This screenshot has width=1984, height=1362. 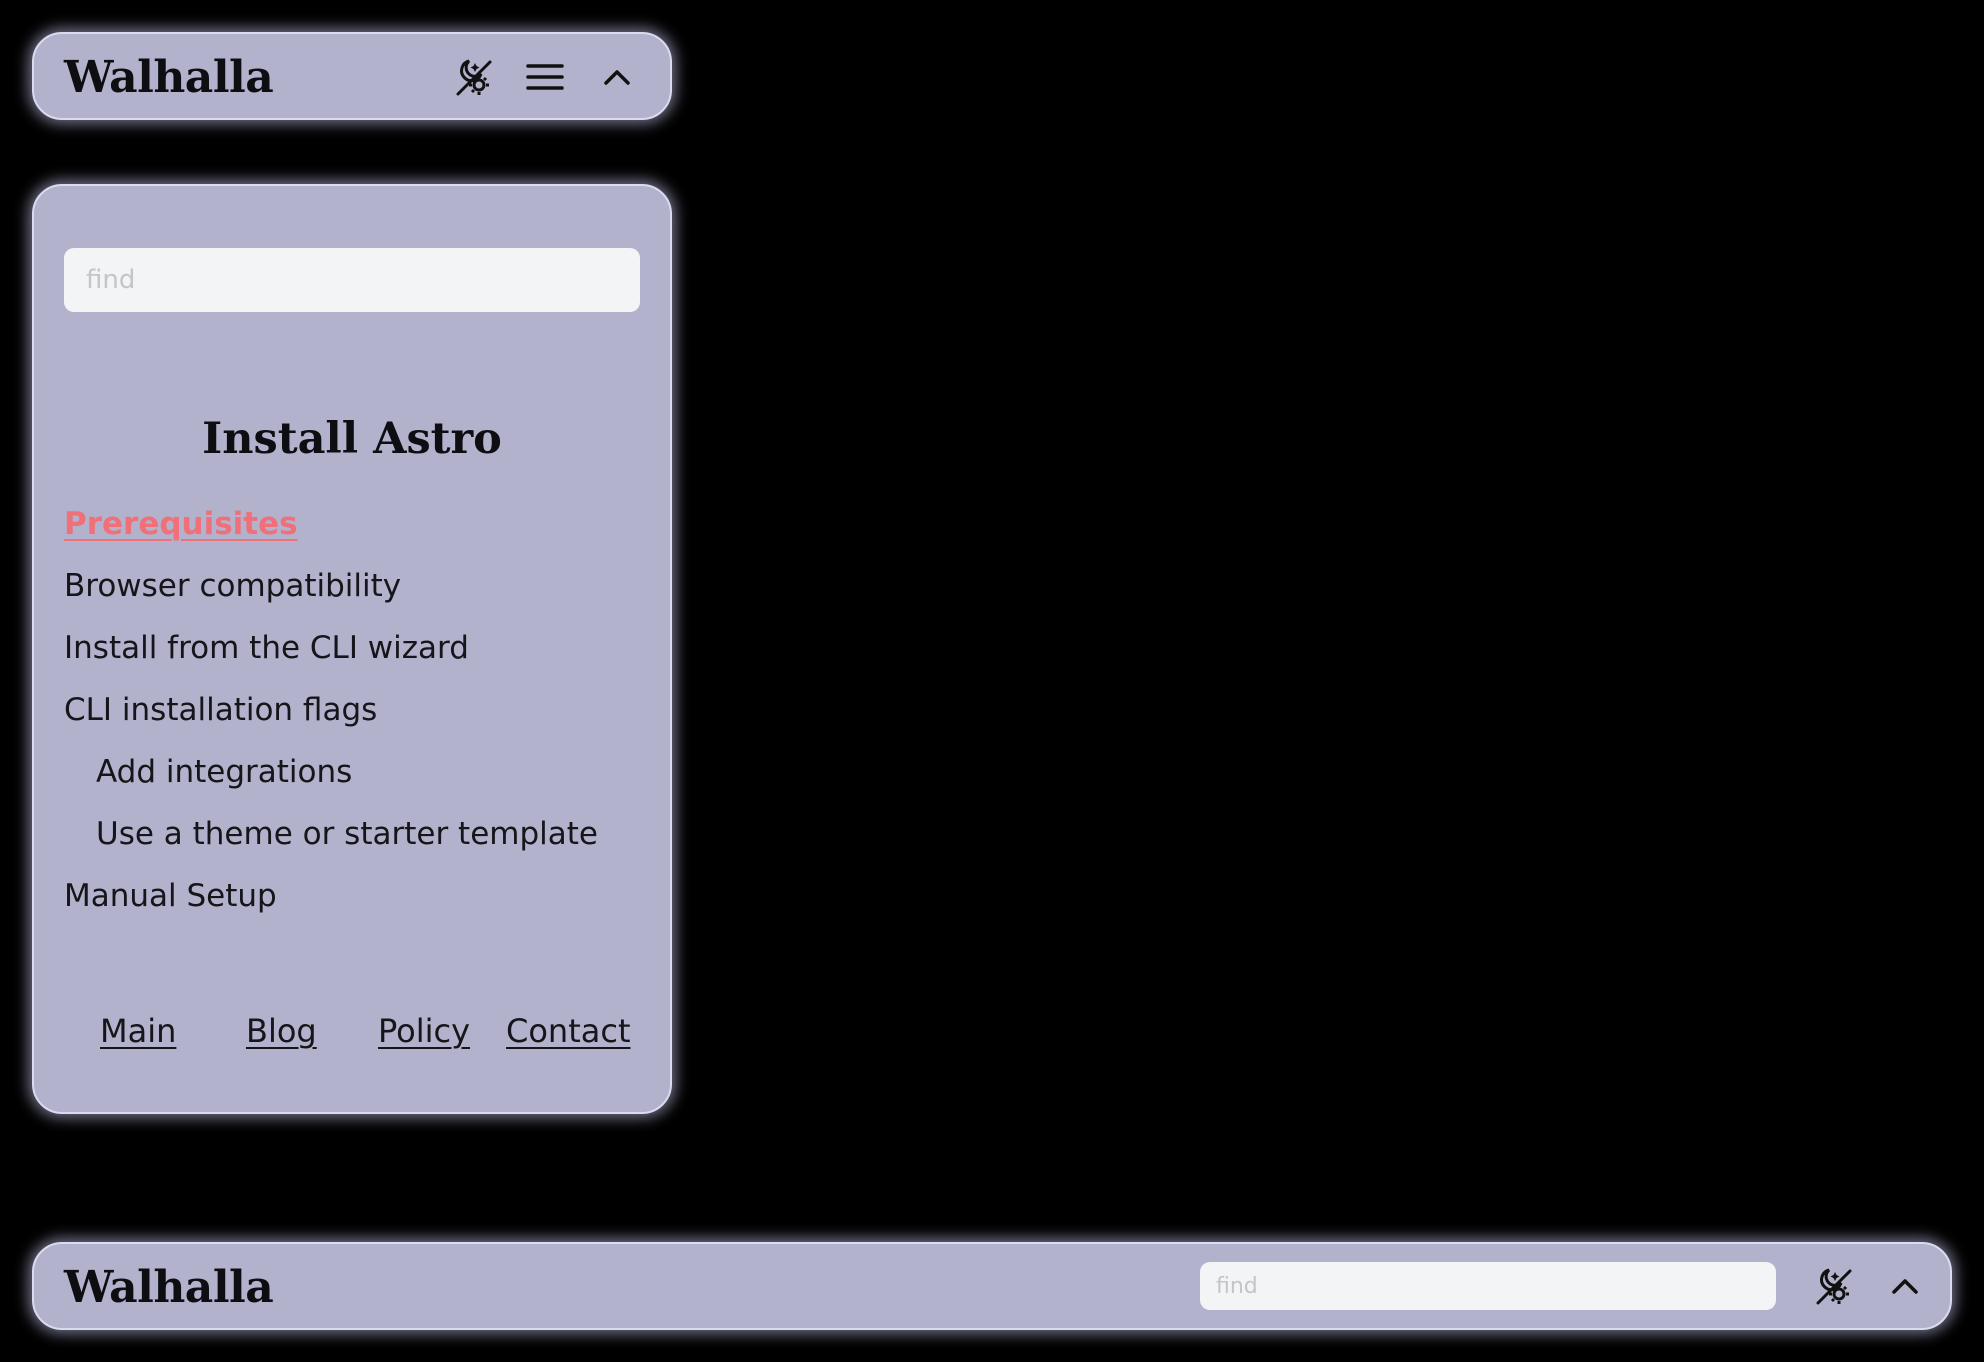 What do you see at coordinates (169, 1288) in the screenshot?
I see `brand-logo-bottom: Walhalla` at bounding box center [169, 1288].